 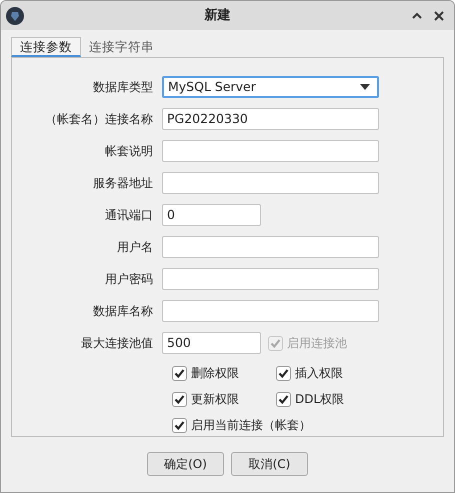 What do you see at coordinates (123, 183) in the screenshot?
I see `field-label: 服务器地址` at bounding box center [123, 183].